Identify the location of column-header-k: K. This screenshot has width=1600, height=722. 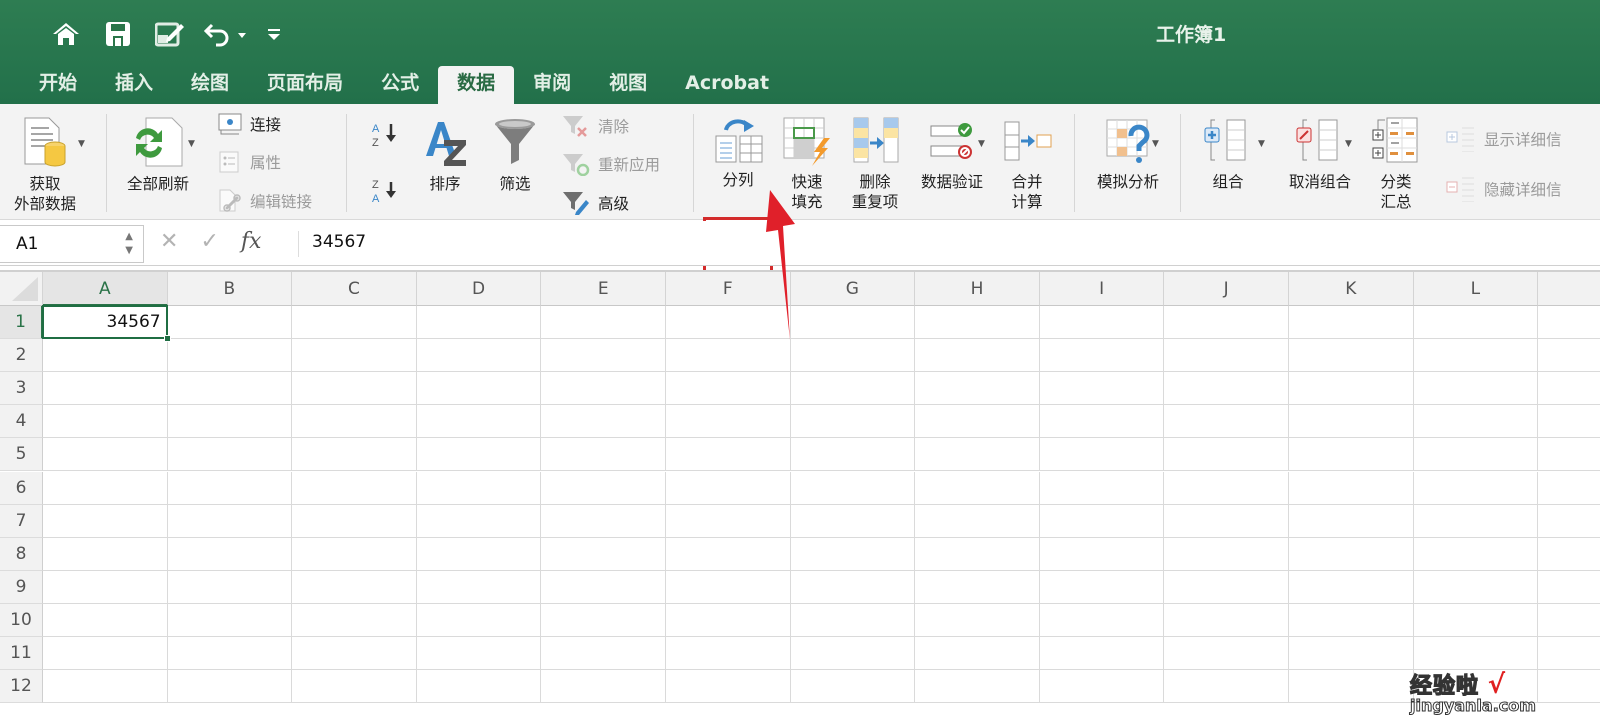
(1351, 289).